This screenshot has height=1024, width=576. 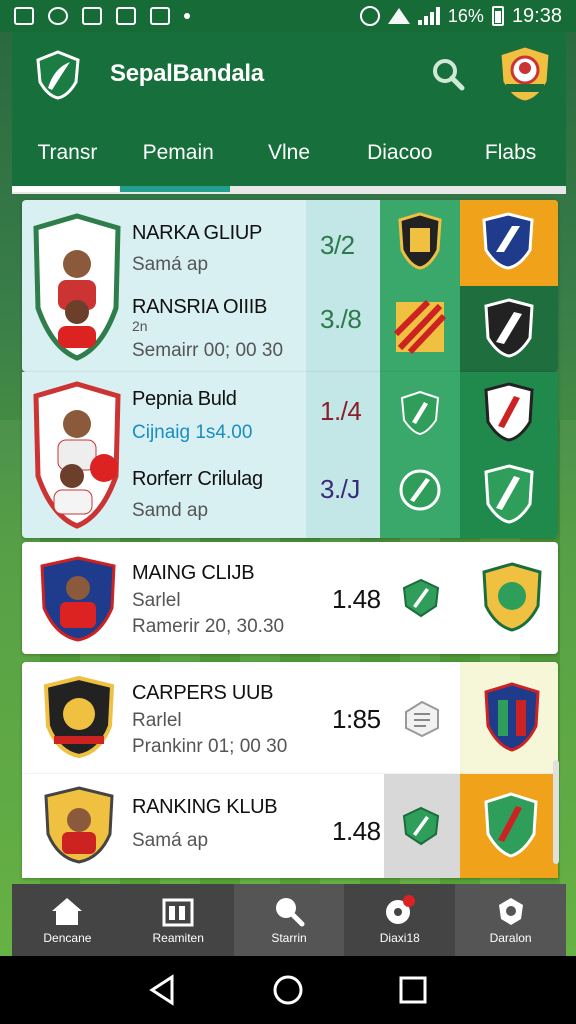 I want to click on match-time: Cijnaig 1s4.00, so click(x=192, y=432).